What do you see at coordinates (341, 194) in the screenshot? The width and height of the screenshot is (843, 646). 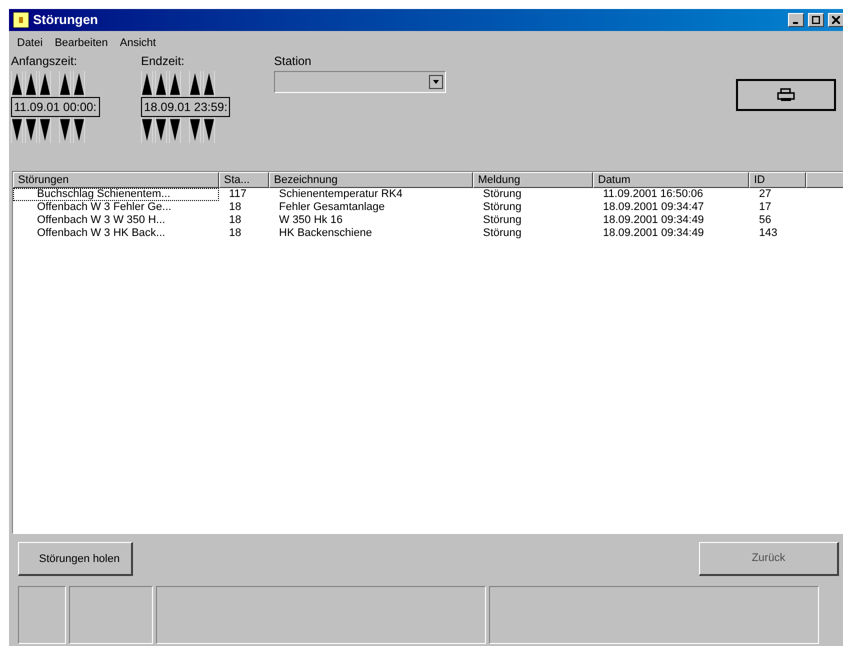 I see `table-cell-text: Schienentemperatur RK4` at bounding box center [341, 194].